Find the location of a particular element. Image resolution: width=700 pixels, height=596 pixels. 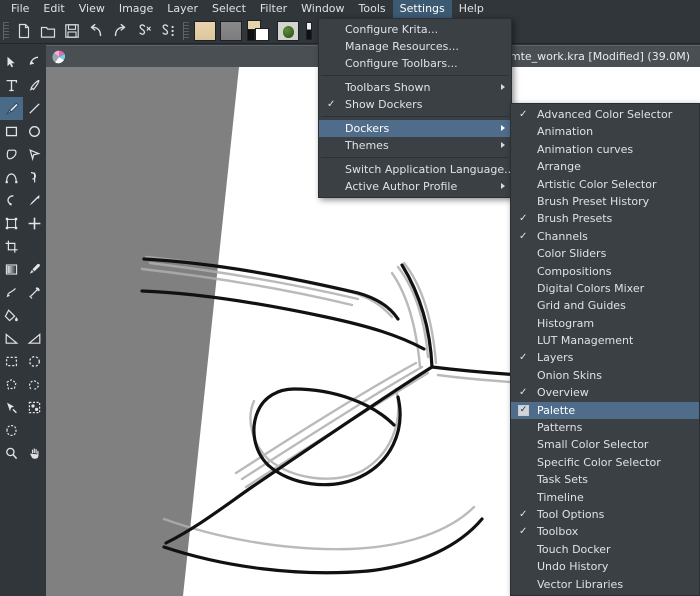

menu-item-undo-history: Undo History is located at coordinates (605, 566).